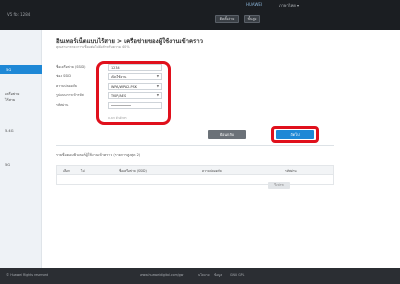  I want to click on footer-link-site: www.huaweidigital.com/gw, so click(161, 275).